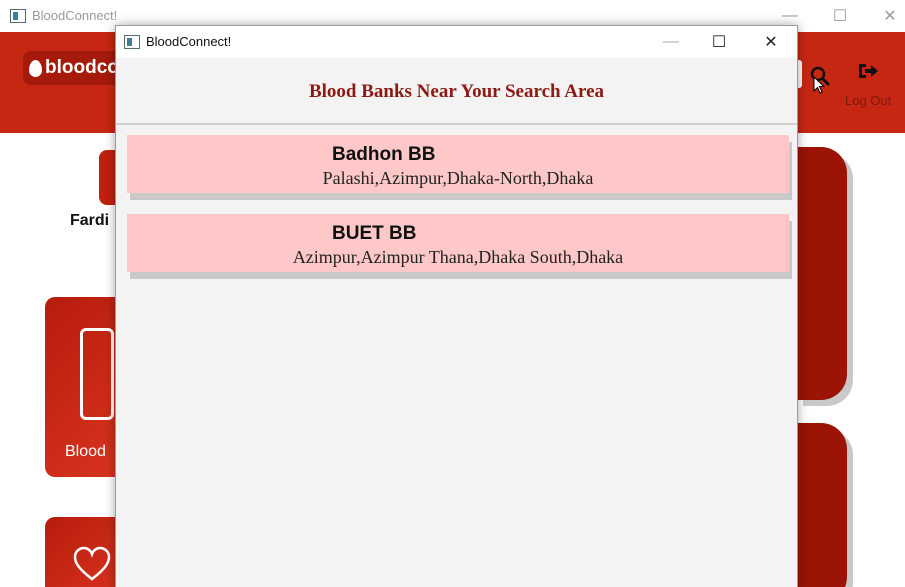 This screenshot has height=587, width=905. I want to click on main-maximize-button: ☐, so click(840, 16).